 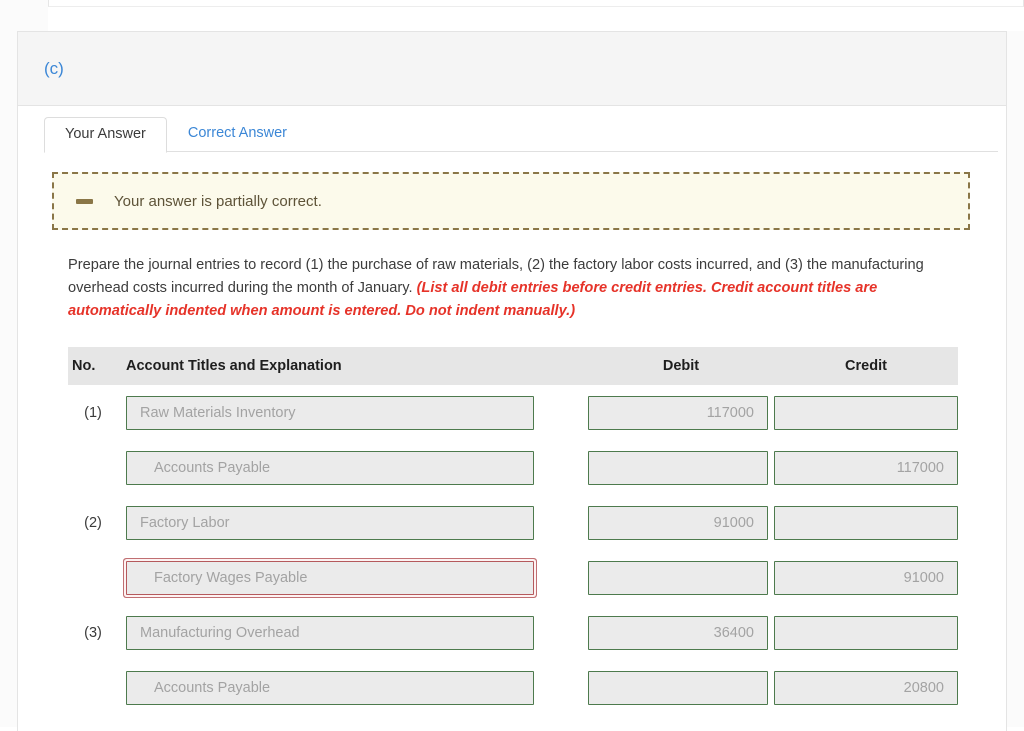 What do you see at coordinates (54, 68) in the screenshot?
I see `part-label: (c)` at bounding box center [54, 68].